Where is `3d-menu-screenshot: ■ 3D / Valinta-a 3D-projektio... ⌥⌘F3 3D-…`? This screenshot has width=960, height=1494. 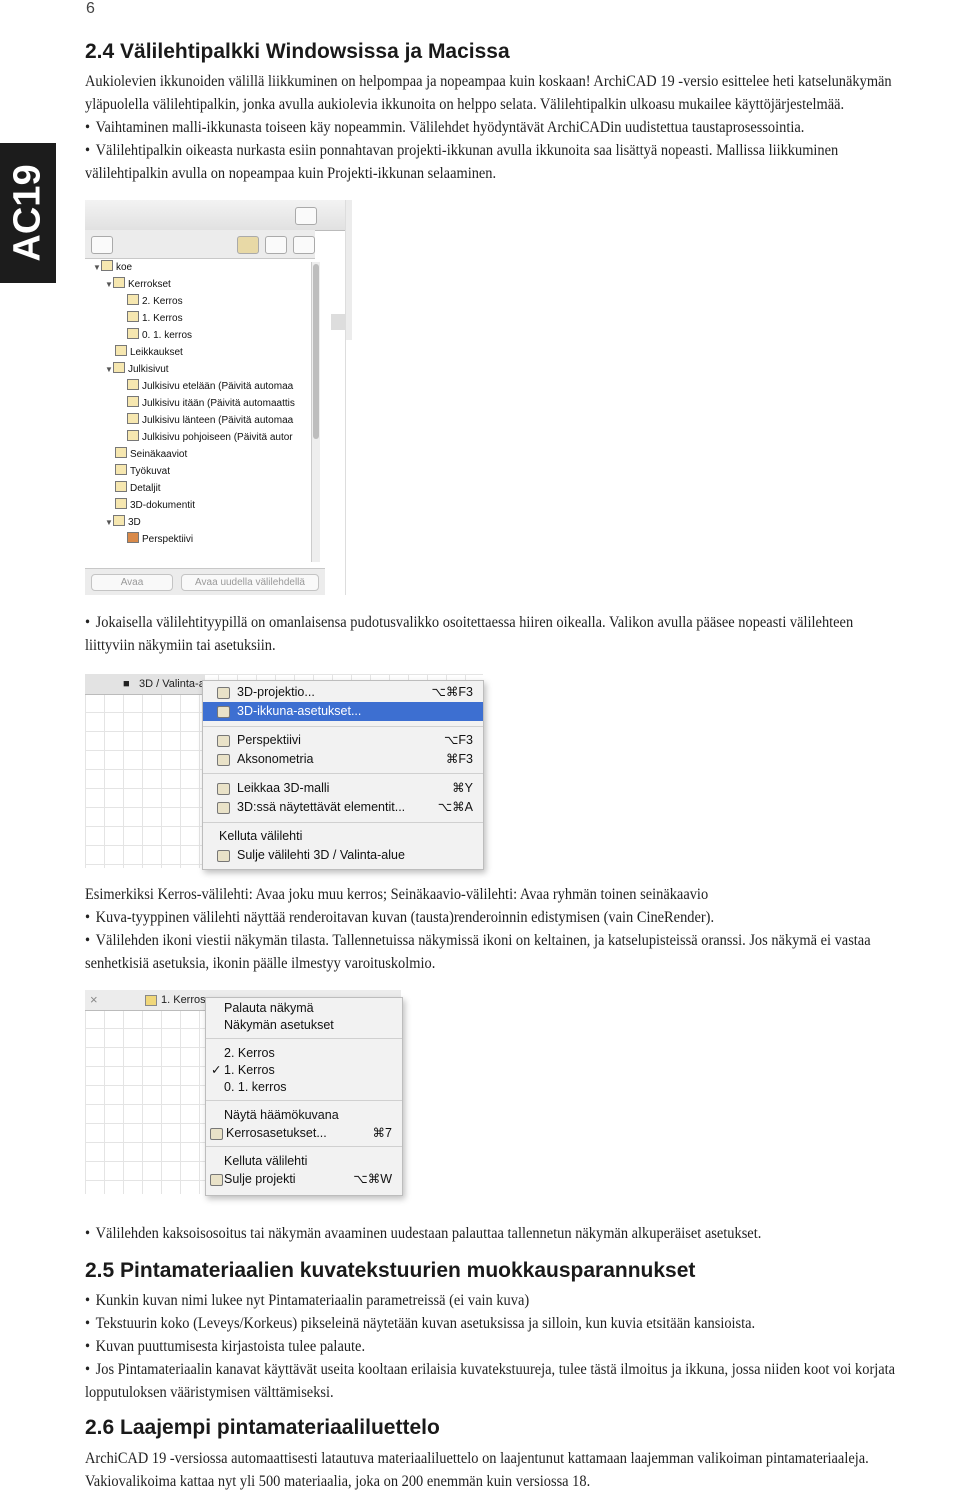
3d-menu-screenshot: ■ 3D / Valinta-a 3D-projektio... ⌥⌘F3 3D-… is located at coordinates (284, 772).